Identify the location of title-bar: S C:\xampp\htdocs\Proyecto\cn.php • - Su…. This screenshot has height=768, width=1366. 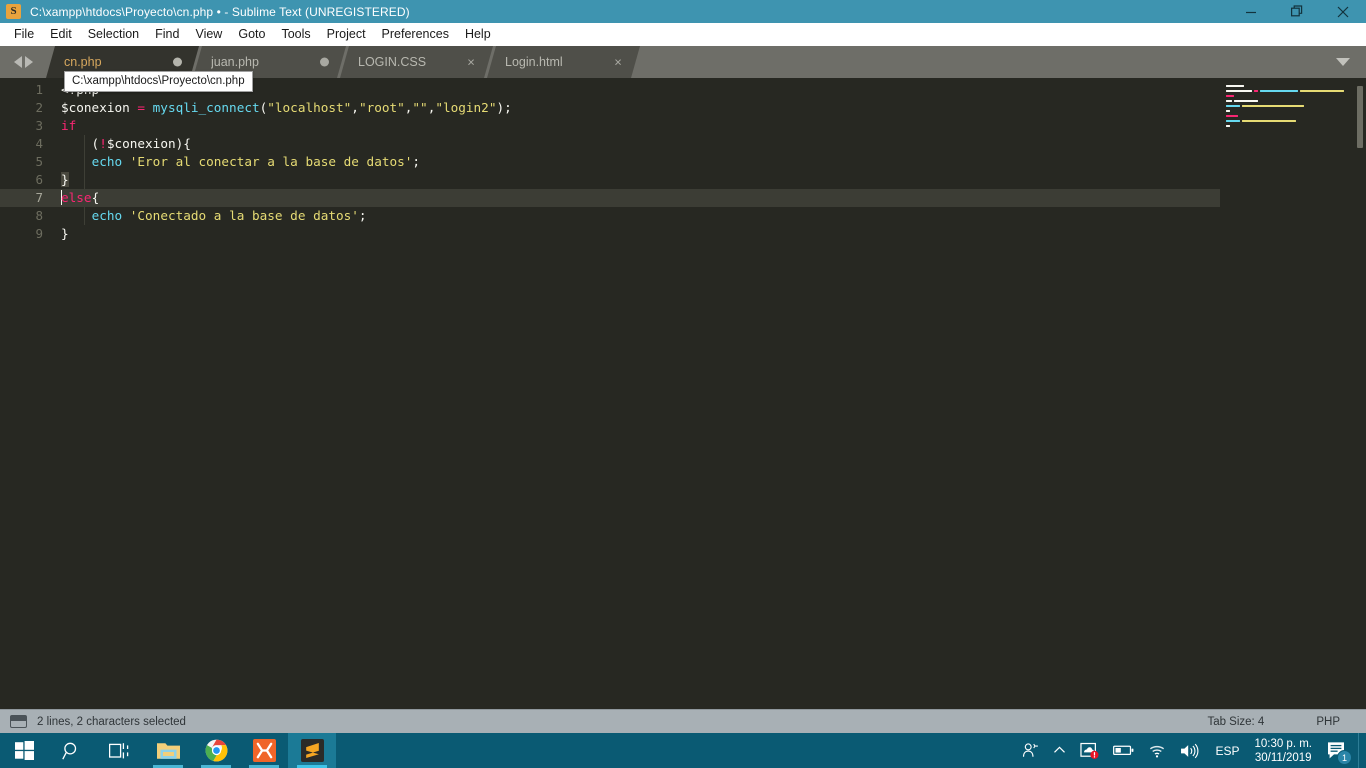
(683, 11).